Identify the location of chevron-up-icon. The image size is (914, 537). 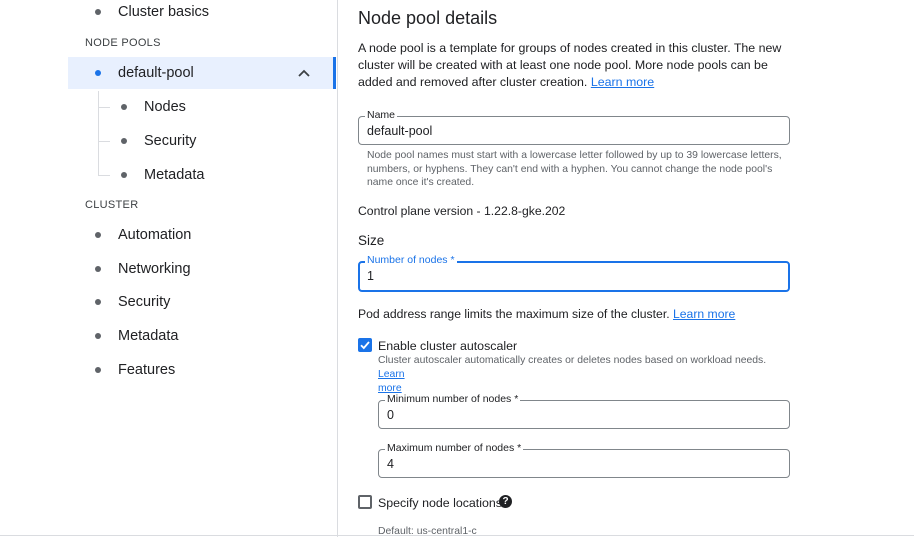
(304, 73).